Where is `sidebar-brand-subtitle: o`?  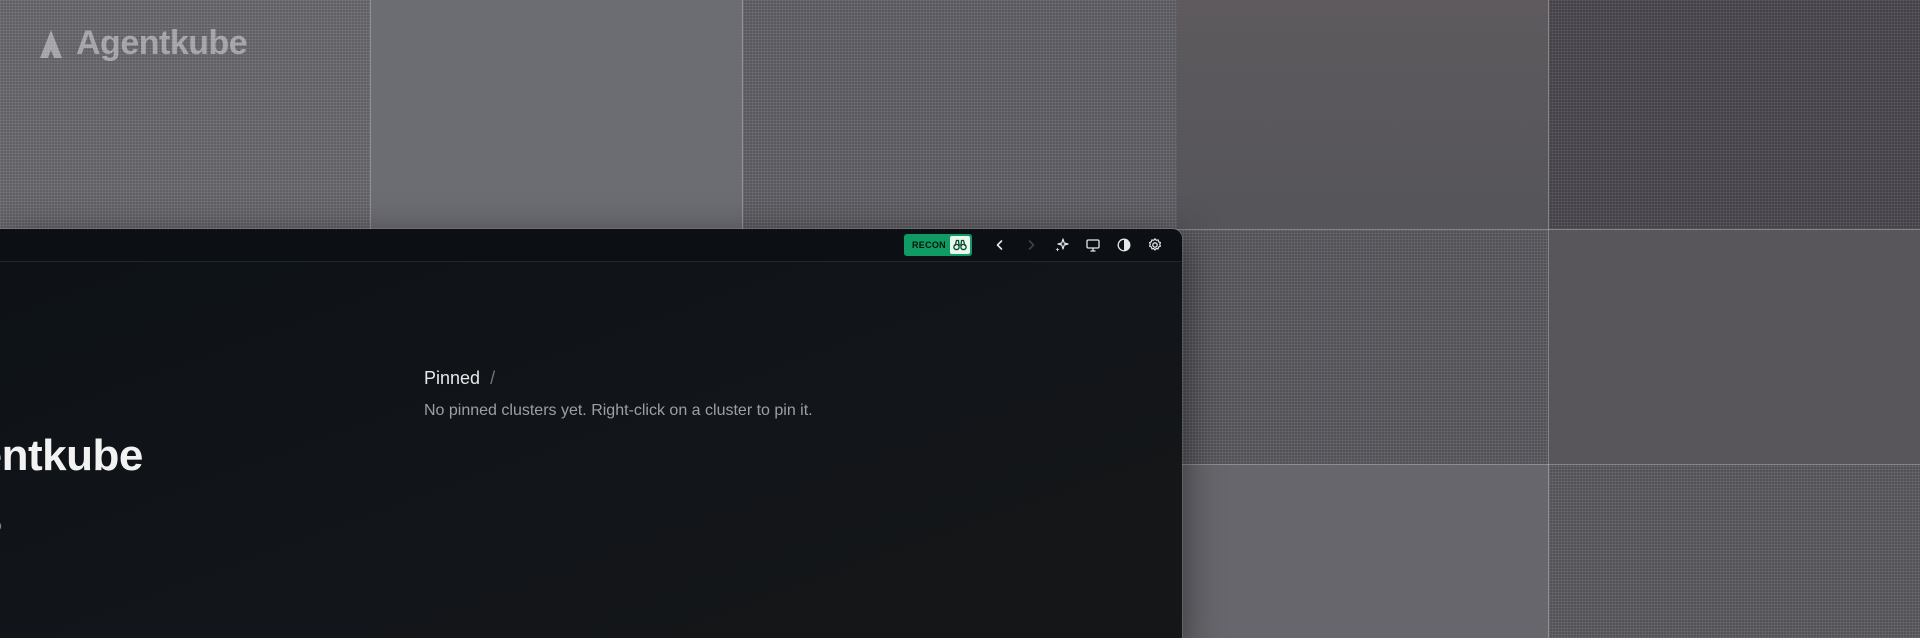
sidebar-brand-subtitle: o is located at coordinates (1, 525).